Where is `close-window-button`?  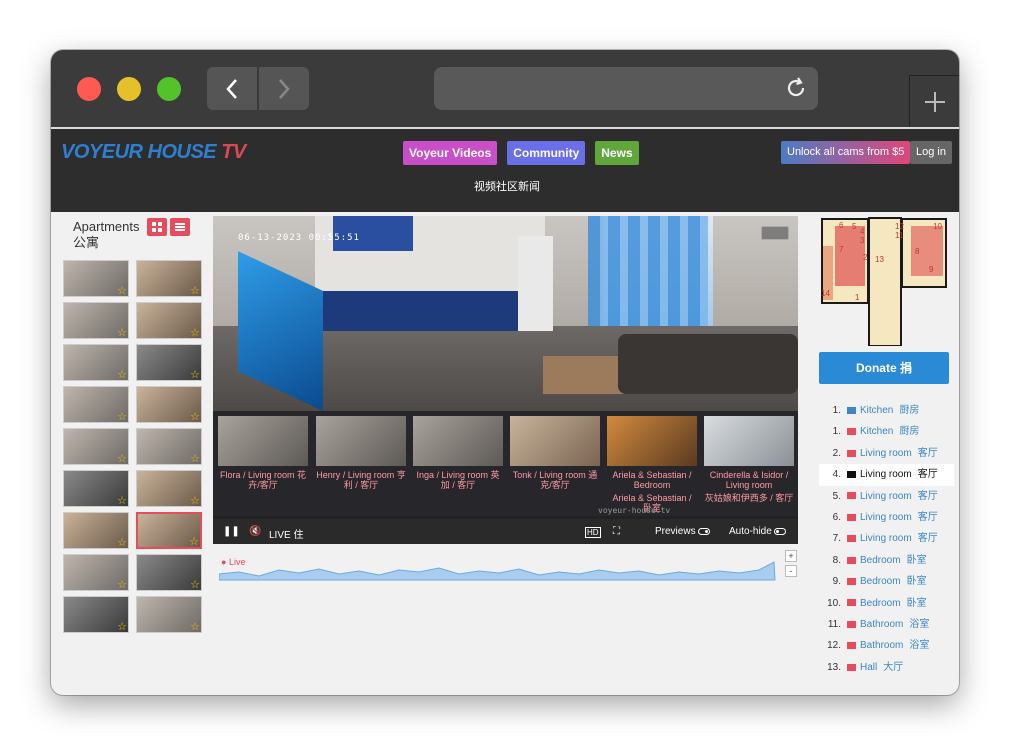 close-window-button is located at coordinates (89, 89).